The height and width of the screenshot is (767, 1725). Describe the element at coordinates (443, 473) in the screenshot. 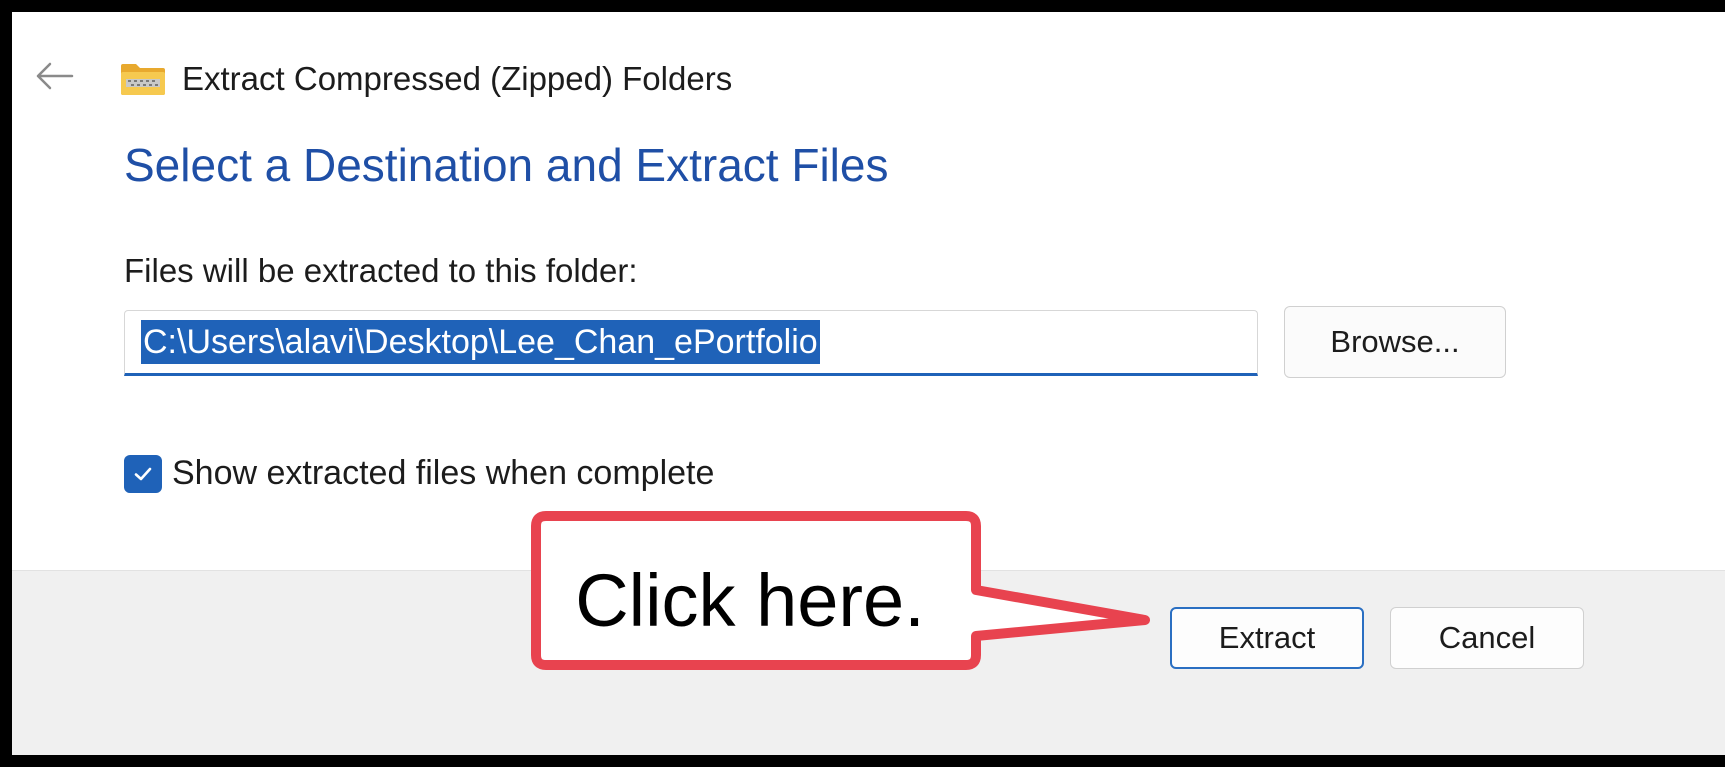

I see `show-files-checkbox-label: Show extracted files when complete` at that location.